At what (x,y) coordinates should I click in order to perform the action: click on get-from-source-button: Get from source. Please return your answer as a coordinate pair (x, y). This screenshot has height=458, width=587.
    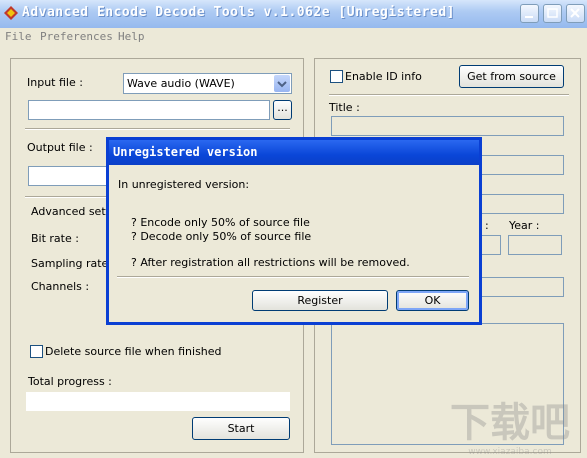
    Looking at the image, I should click on (511, 76).